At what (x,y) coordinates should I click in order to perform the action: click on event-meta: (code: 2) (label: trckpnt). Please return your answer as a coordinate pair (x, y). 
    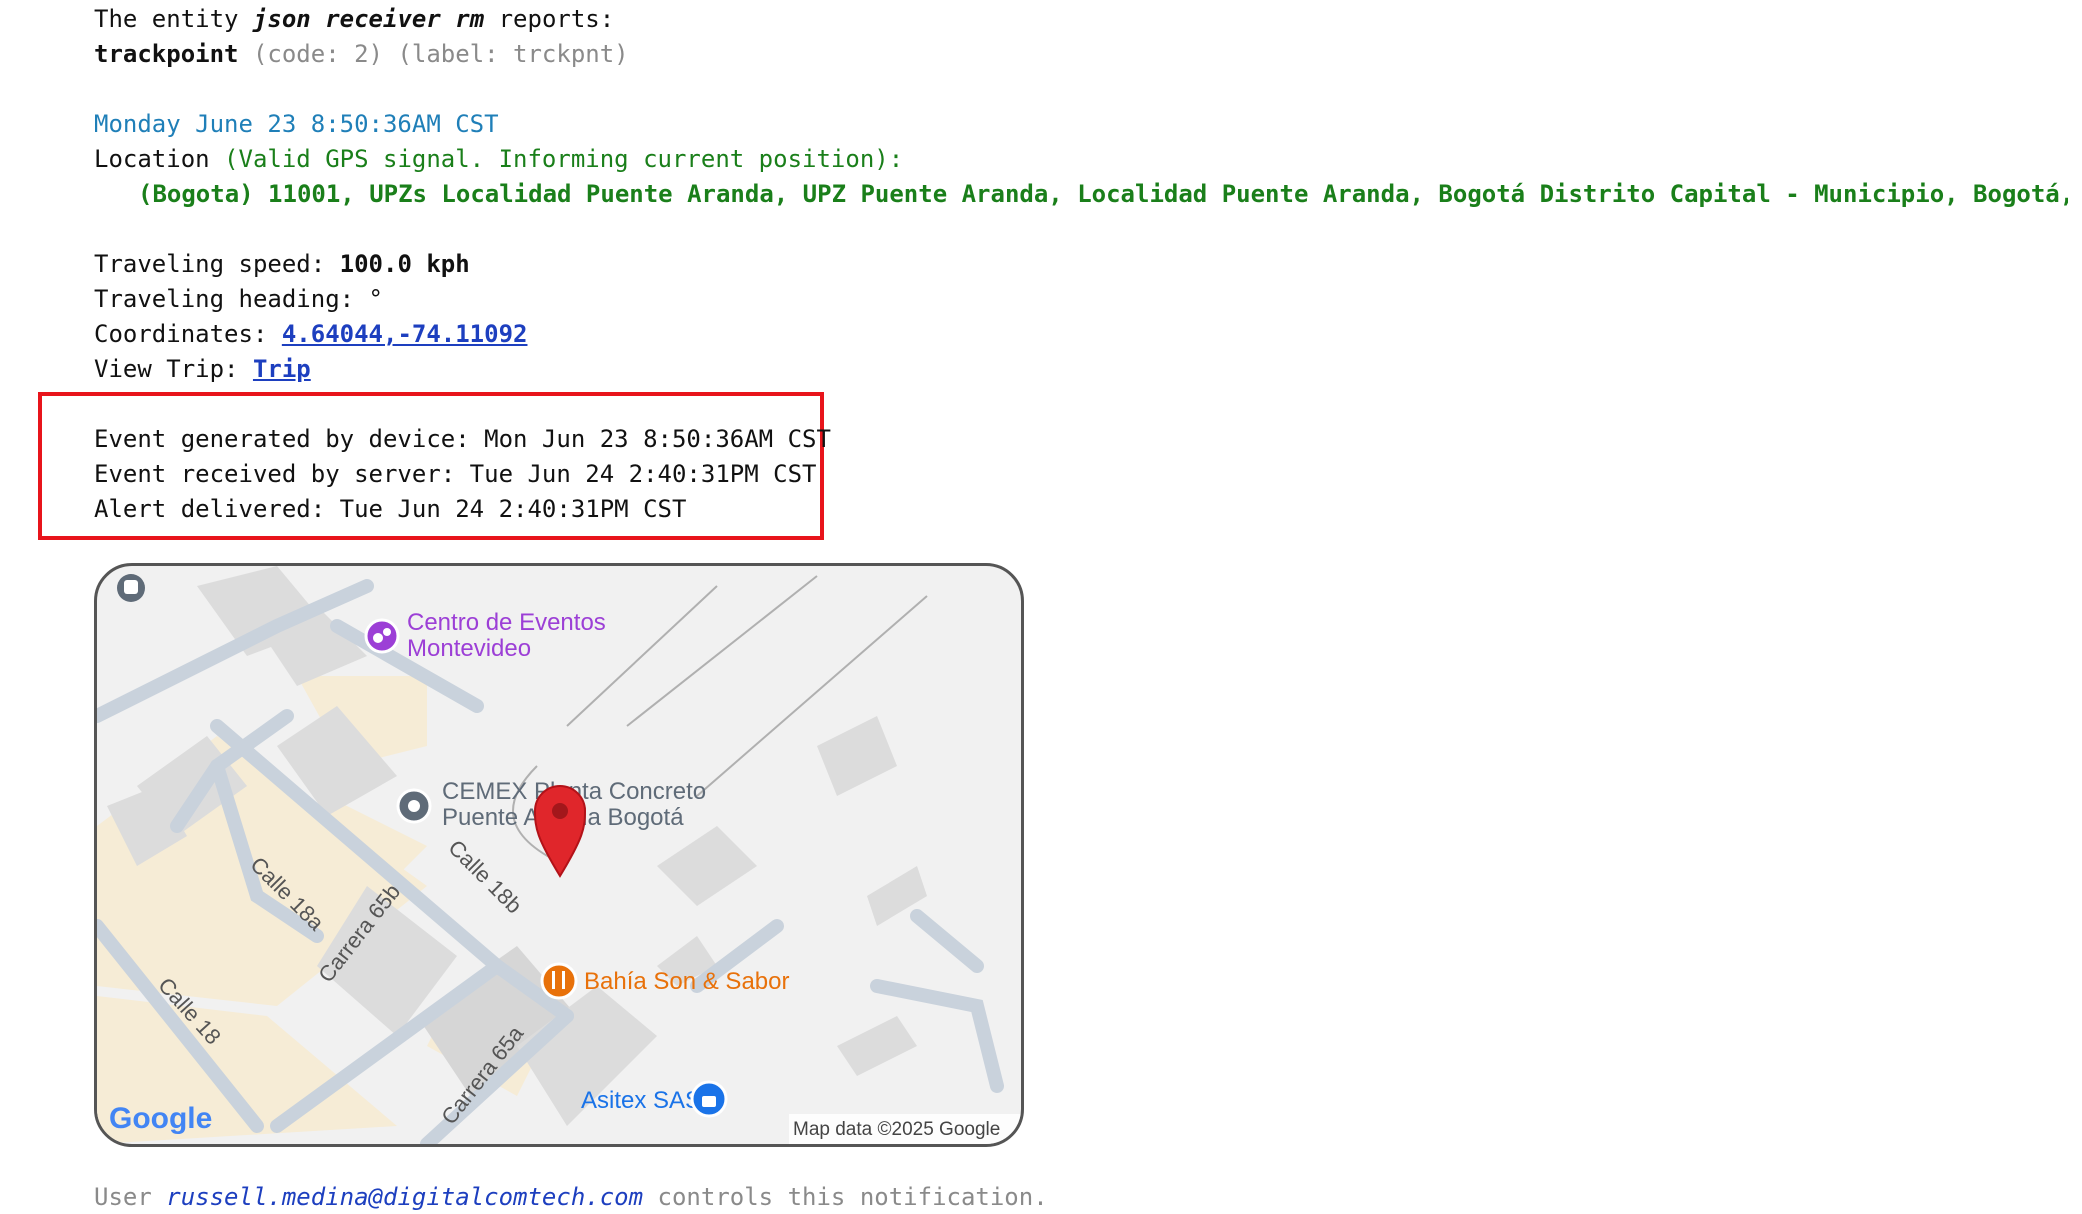
    Looking at the image, I should click on (433, 54).